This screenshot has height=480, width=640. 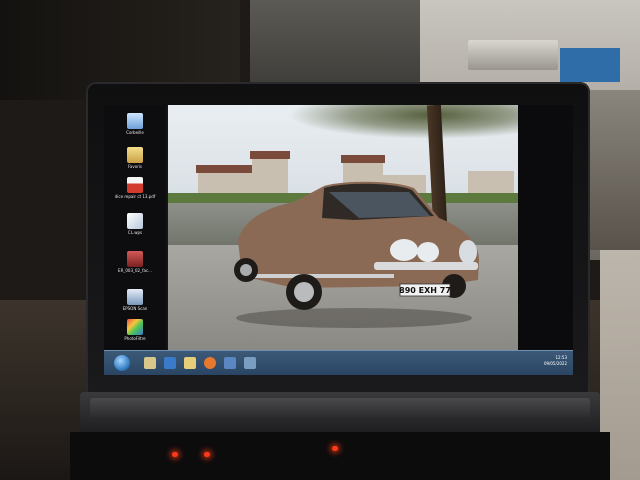 I want to click on firefox-icon, so click(x=210, y=363).